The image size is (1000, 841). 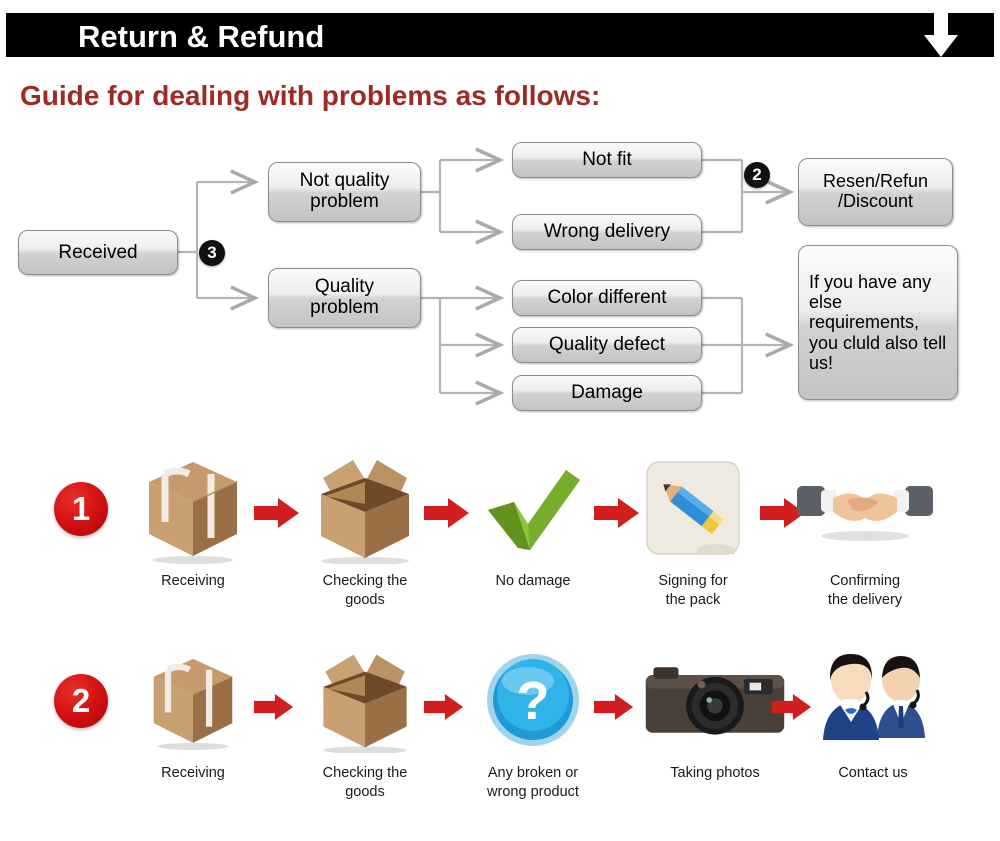 I want to click on node-not-fit: Not fit, so click(x=607, y=160).